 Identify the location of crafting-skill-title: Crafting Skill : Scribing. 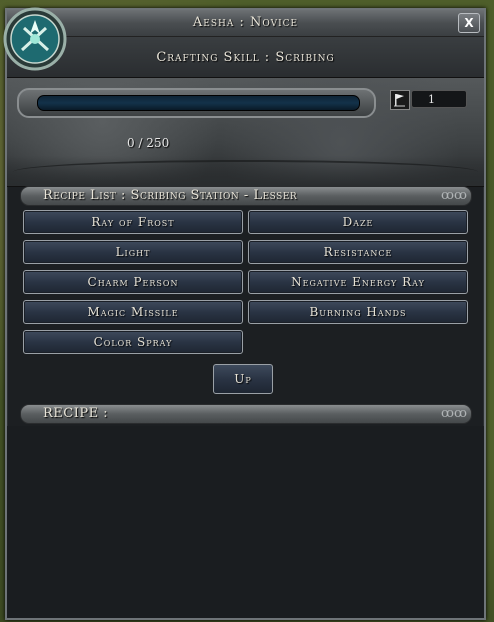
(245, 57).